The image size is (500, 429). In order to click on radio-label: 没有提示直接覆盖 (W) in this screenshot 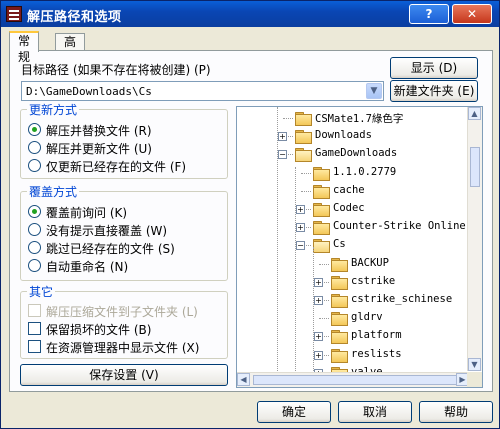, I will do `click(107, 231)`.